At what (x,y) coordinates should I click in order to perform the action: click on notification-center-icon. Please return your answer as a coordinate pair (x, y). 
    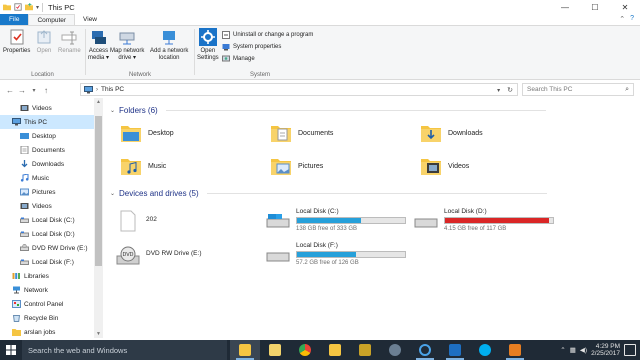
    Looking at the image, I should click on (630, 350).